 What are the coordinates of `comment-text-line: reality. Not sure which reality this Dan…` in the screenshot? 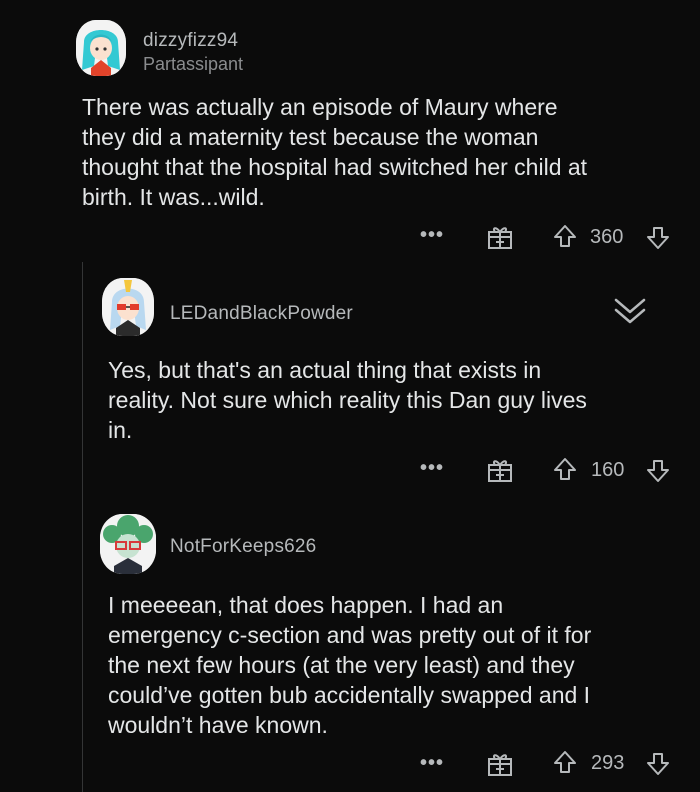 It's located at (347, 400).